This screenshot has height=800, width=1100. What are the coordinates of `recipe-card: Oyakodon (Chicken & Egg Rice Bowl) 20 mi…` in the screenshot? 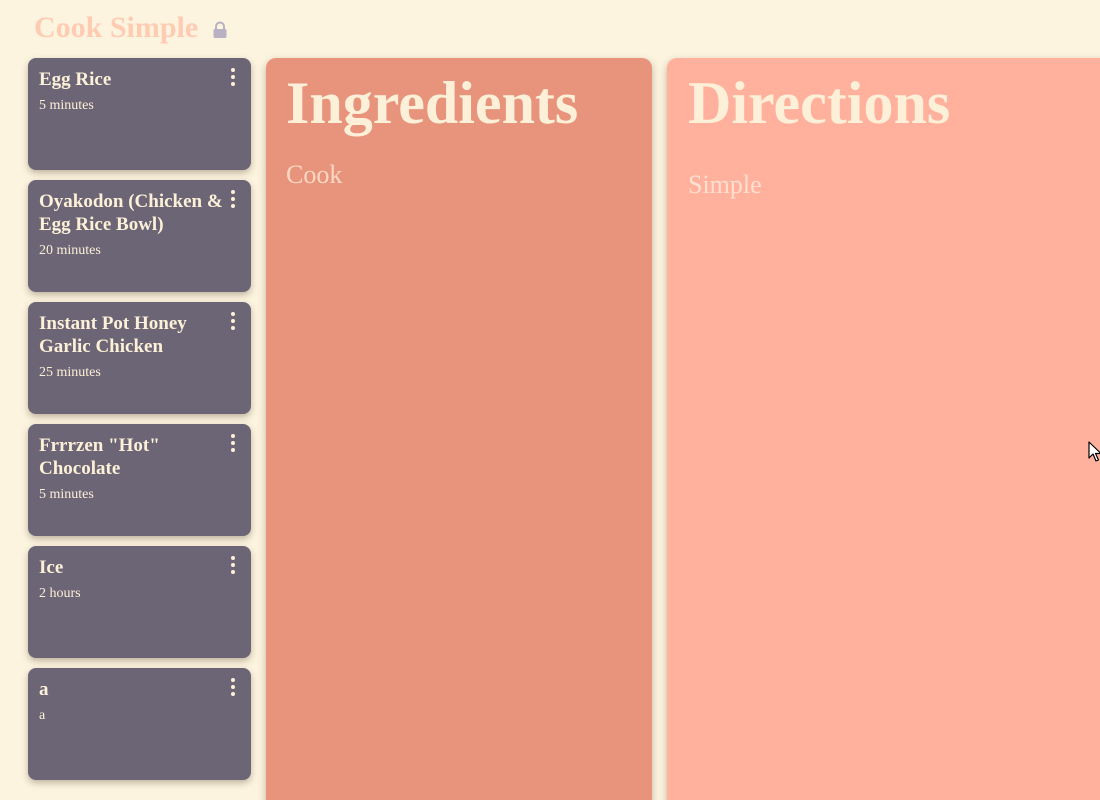 It's located at (139, 236).